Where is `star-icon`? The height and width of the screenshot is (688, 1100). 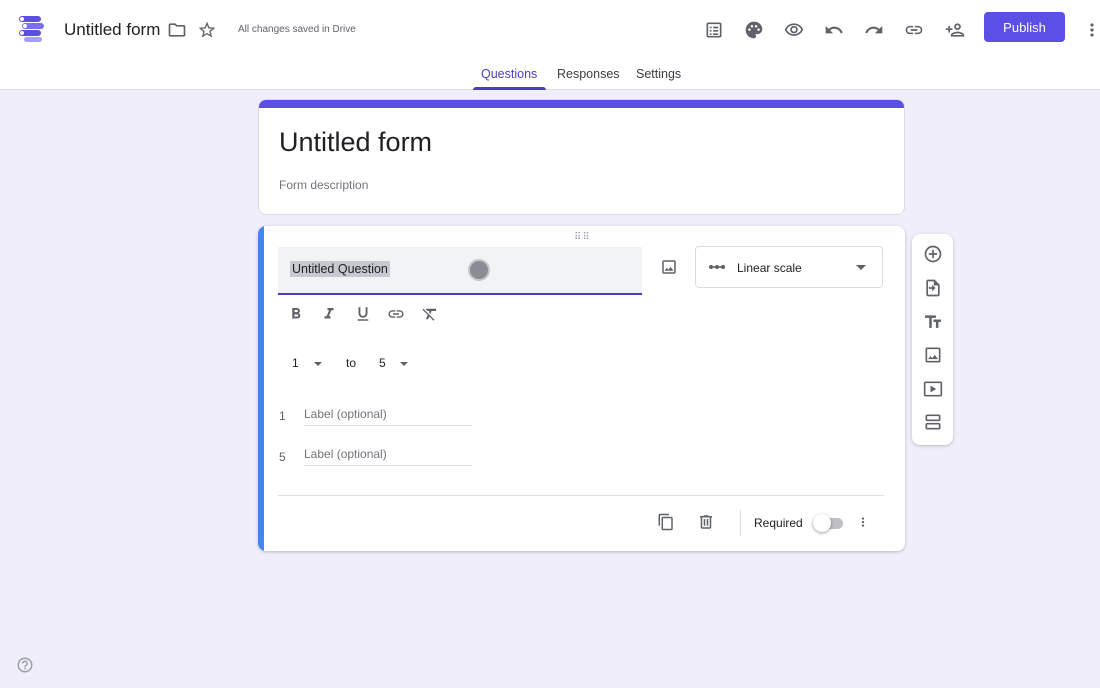
star-icon is located at coordinates (207, 30).